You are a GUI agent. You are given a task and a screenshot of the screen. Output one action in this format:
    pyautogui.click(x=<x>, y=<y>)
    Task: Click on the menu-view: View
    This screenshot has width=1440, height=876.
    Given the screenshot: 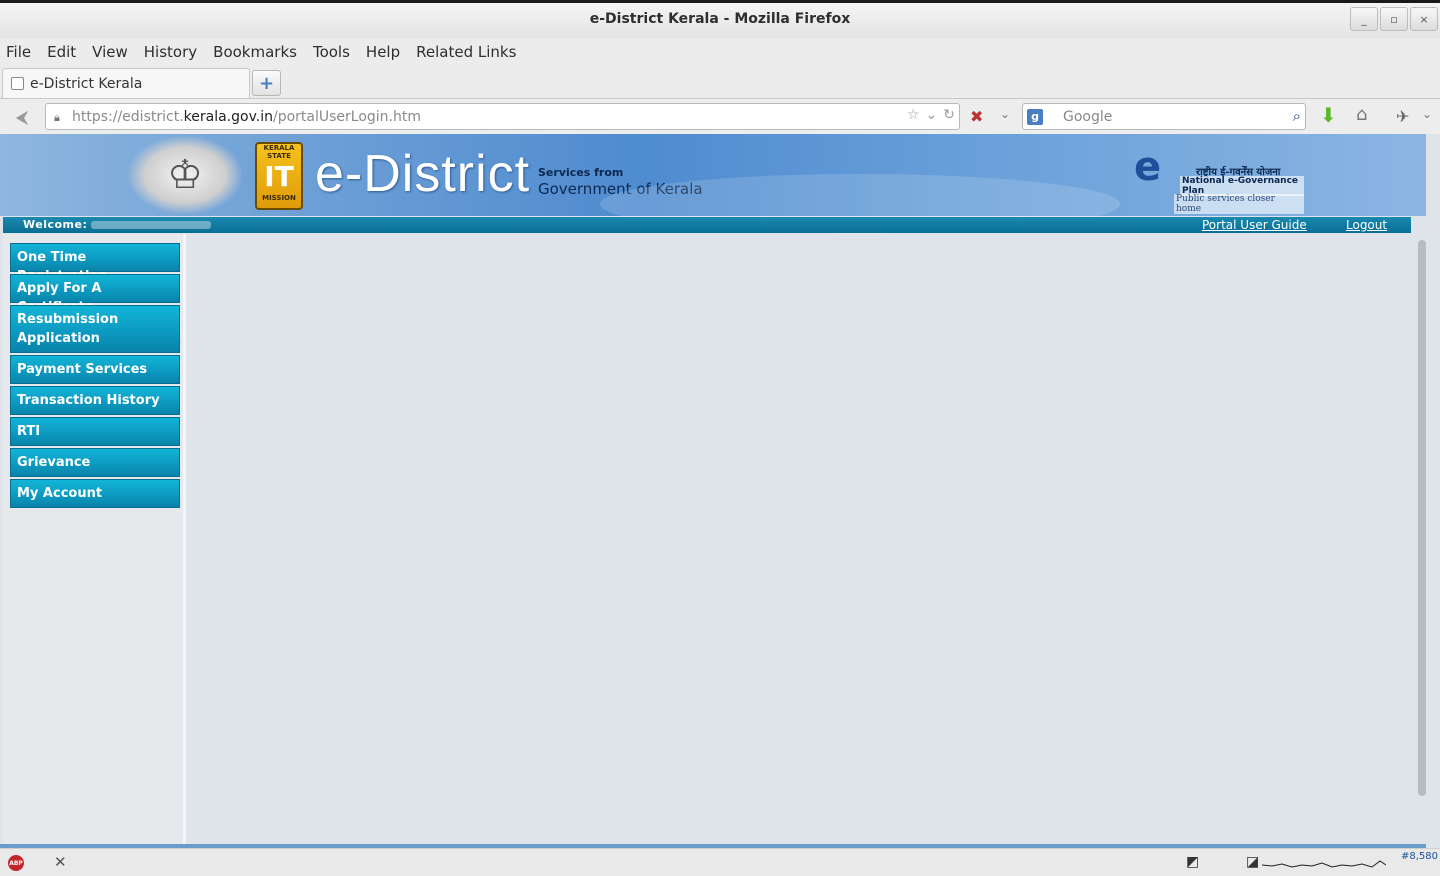 What is the action you would take?
    pyautogui.click(x=110, y=52)
    